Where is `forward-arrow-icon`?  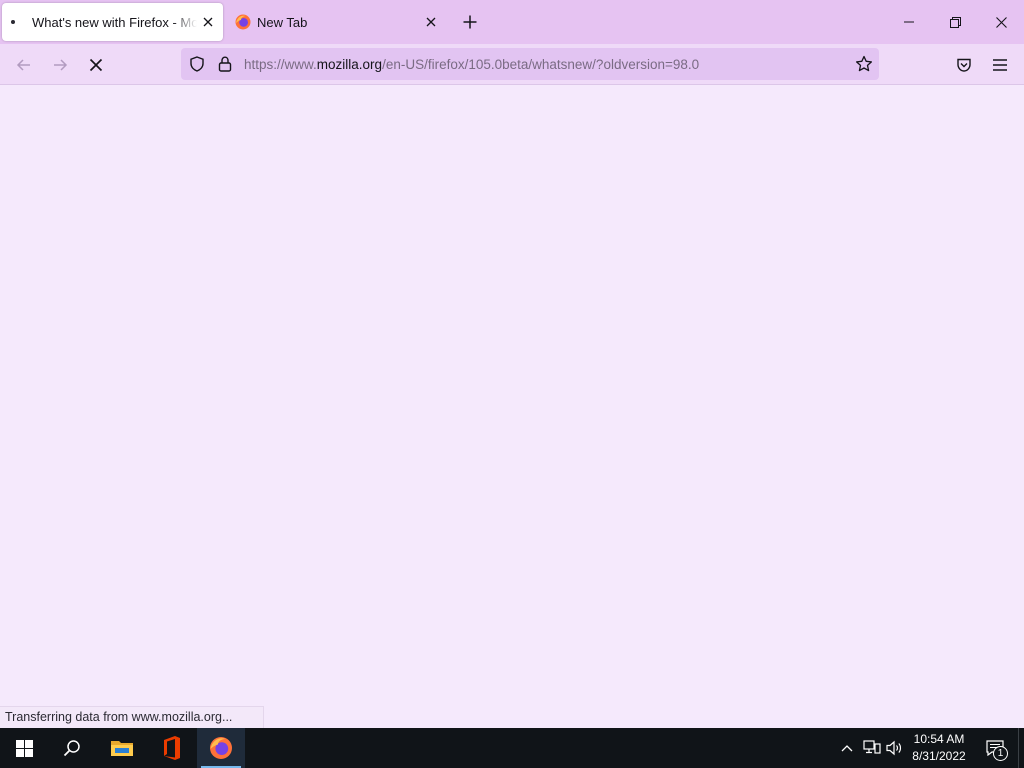 forward-arrow-icon is located at coordinates (61, 65).